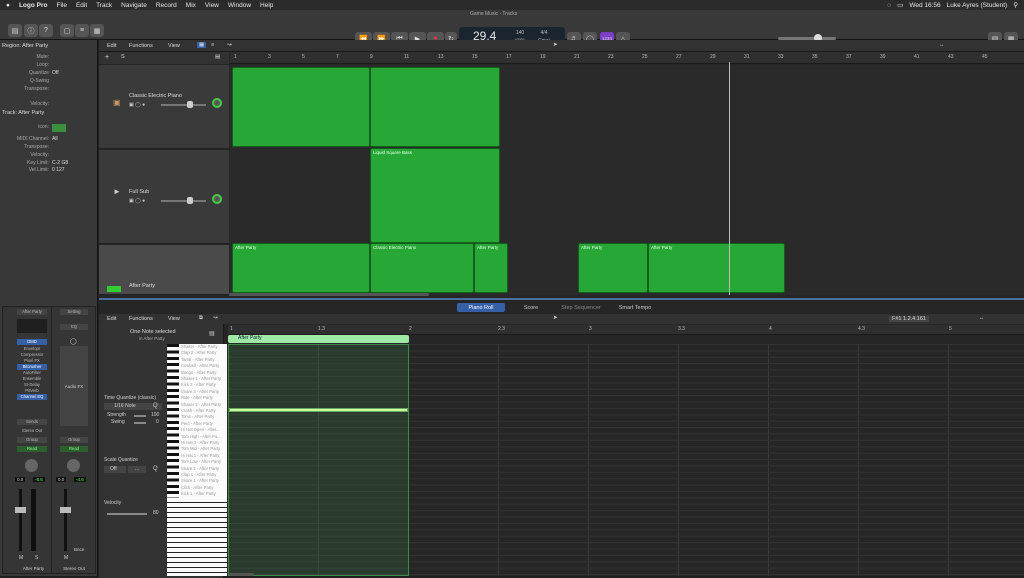 This screenshot has width=1024, height=578. What do you see at coordinates (581, 307) in the screenshot?
I see `tab-step-sequencer: Step Sequencer` at bounding box center [581, 307].